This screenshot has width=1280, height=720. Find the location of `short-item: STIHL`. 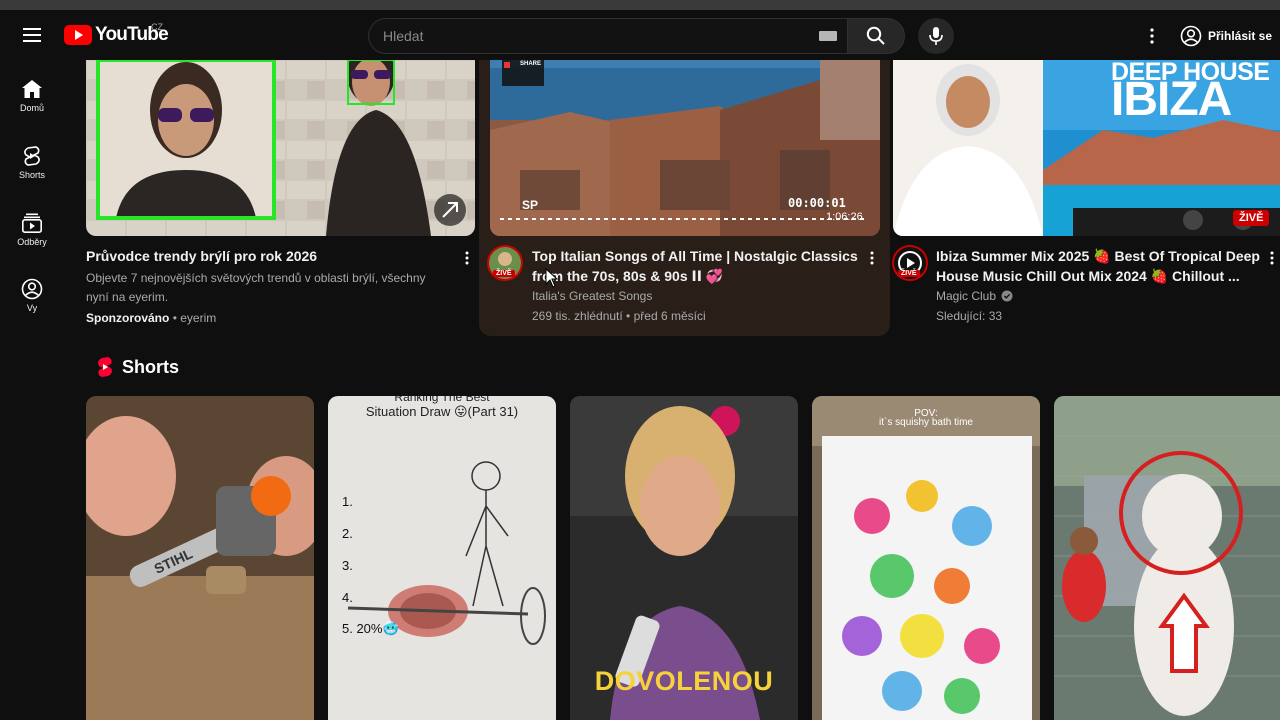

short-item: STIHL is located at coordinates (200, 558).